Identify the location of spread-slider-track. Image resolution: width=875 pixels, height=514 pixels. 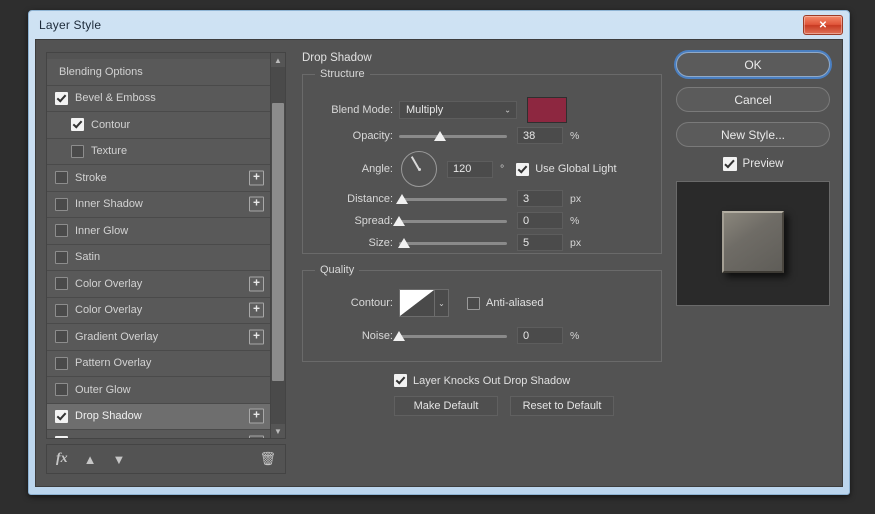
(453, 221).